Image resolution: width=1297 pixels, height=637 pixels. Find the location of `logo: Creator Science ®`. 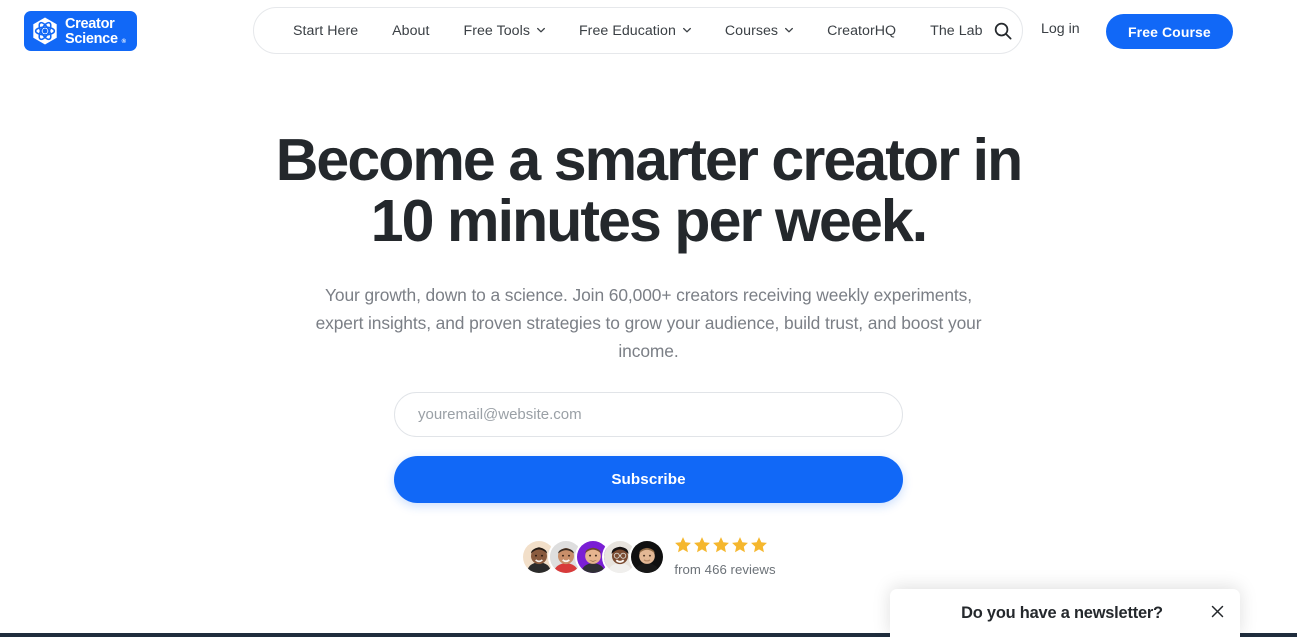

logo: Creator Science ® is located at coordinates (80, 31).